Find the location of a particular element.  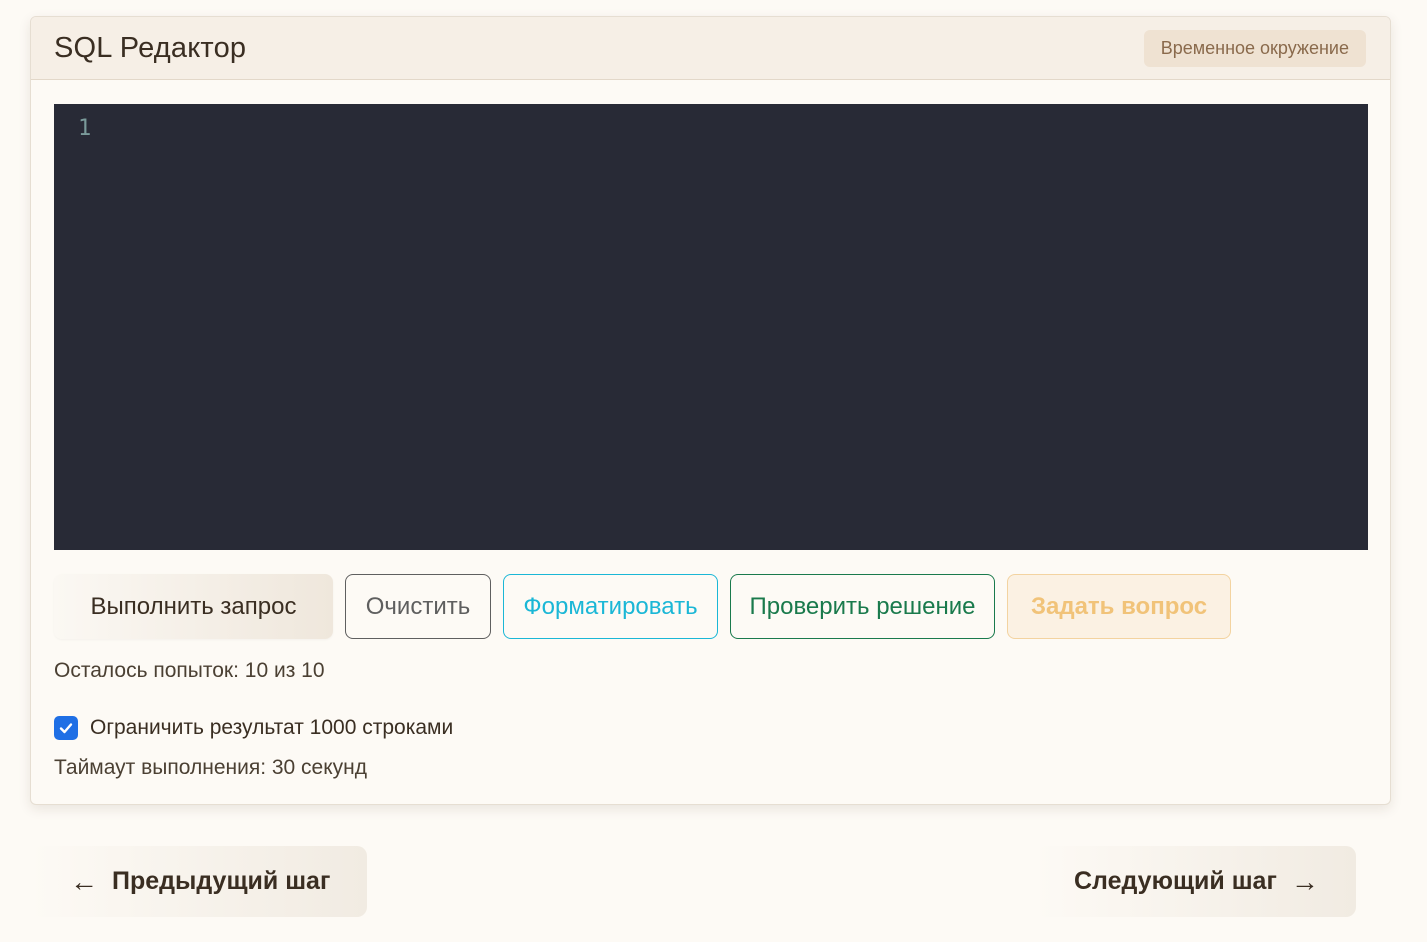

attempts-remaining: Осталось попыток: 10 из 10 is located at coordinates (189, 670).